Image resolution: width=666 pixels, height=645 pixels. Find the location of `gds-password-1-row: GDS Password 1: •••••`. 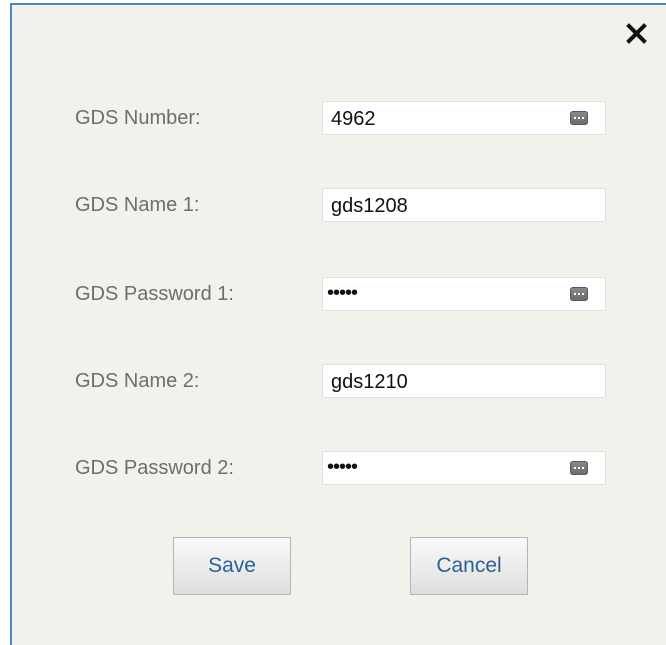

gds-password-1-row: GDS Password 1: ••••• is located at coordinates (339, 294).